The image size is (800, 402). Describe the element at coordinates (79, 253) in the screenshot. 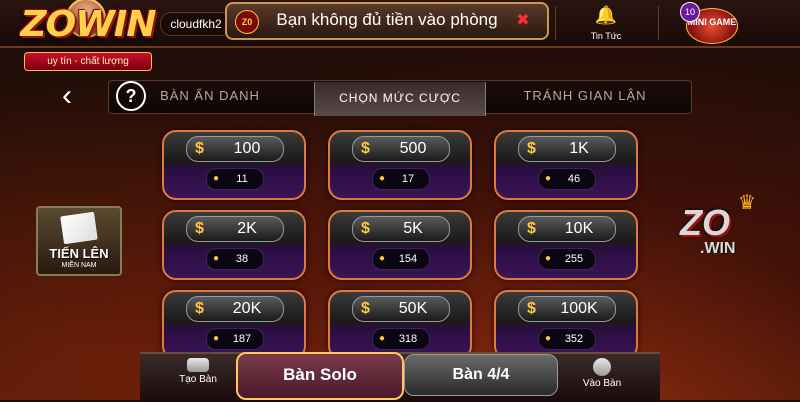

I see `game-title: TIẾN LÊN` at that location.